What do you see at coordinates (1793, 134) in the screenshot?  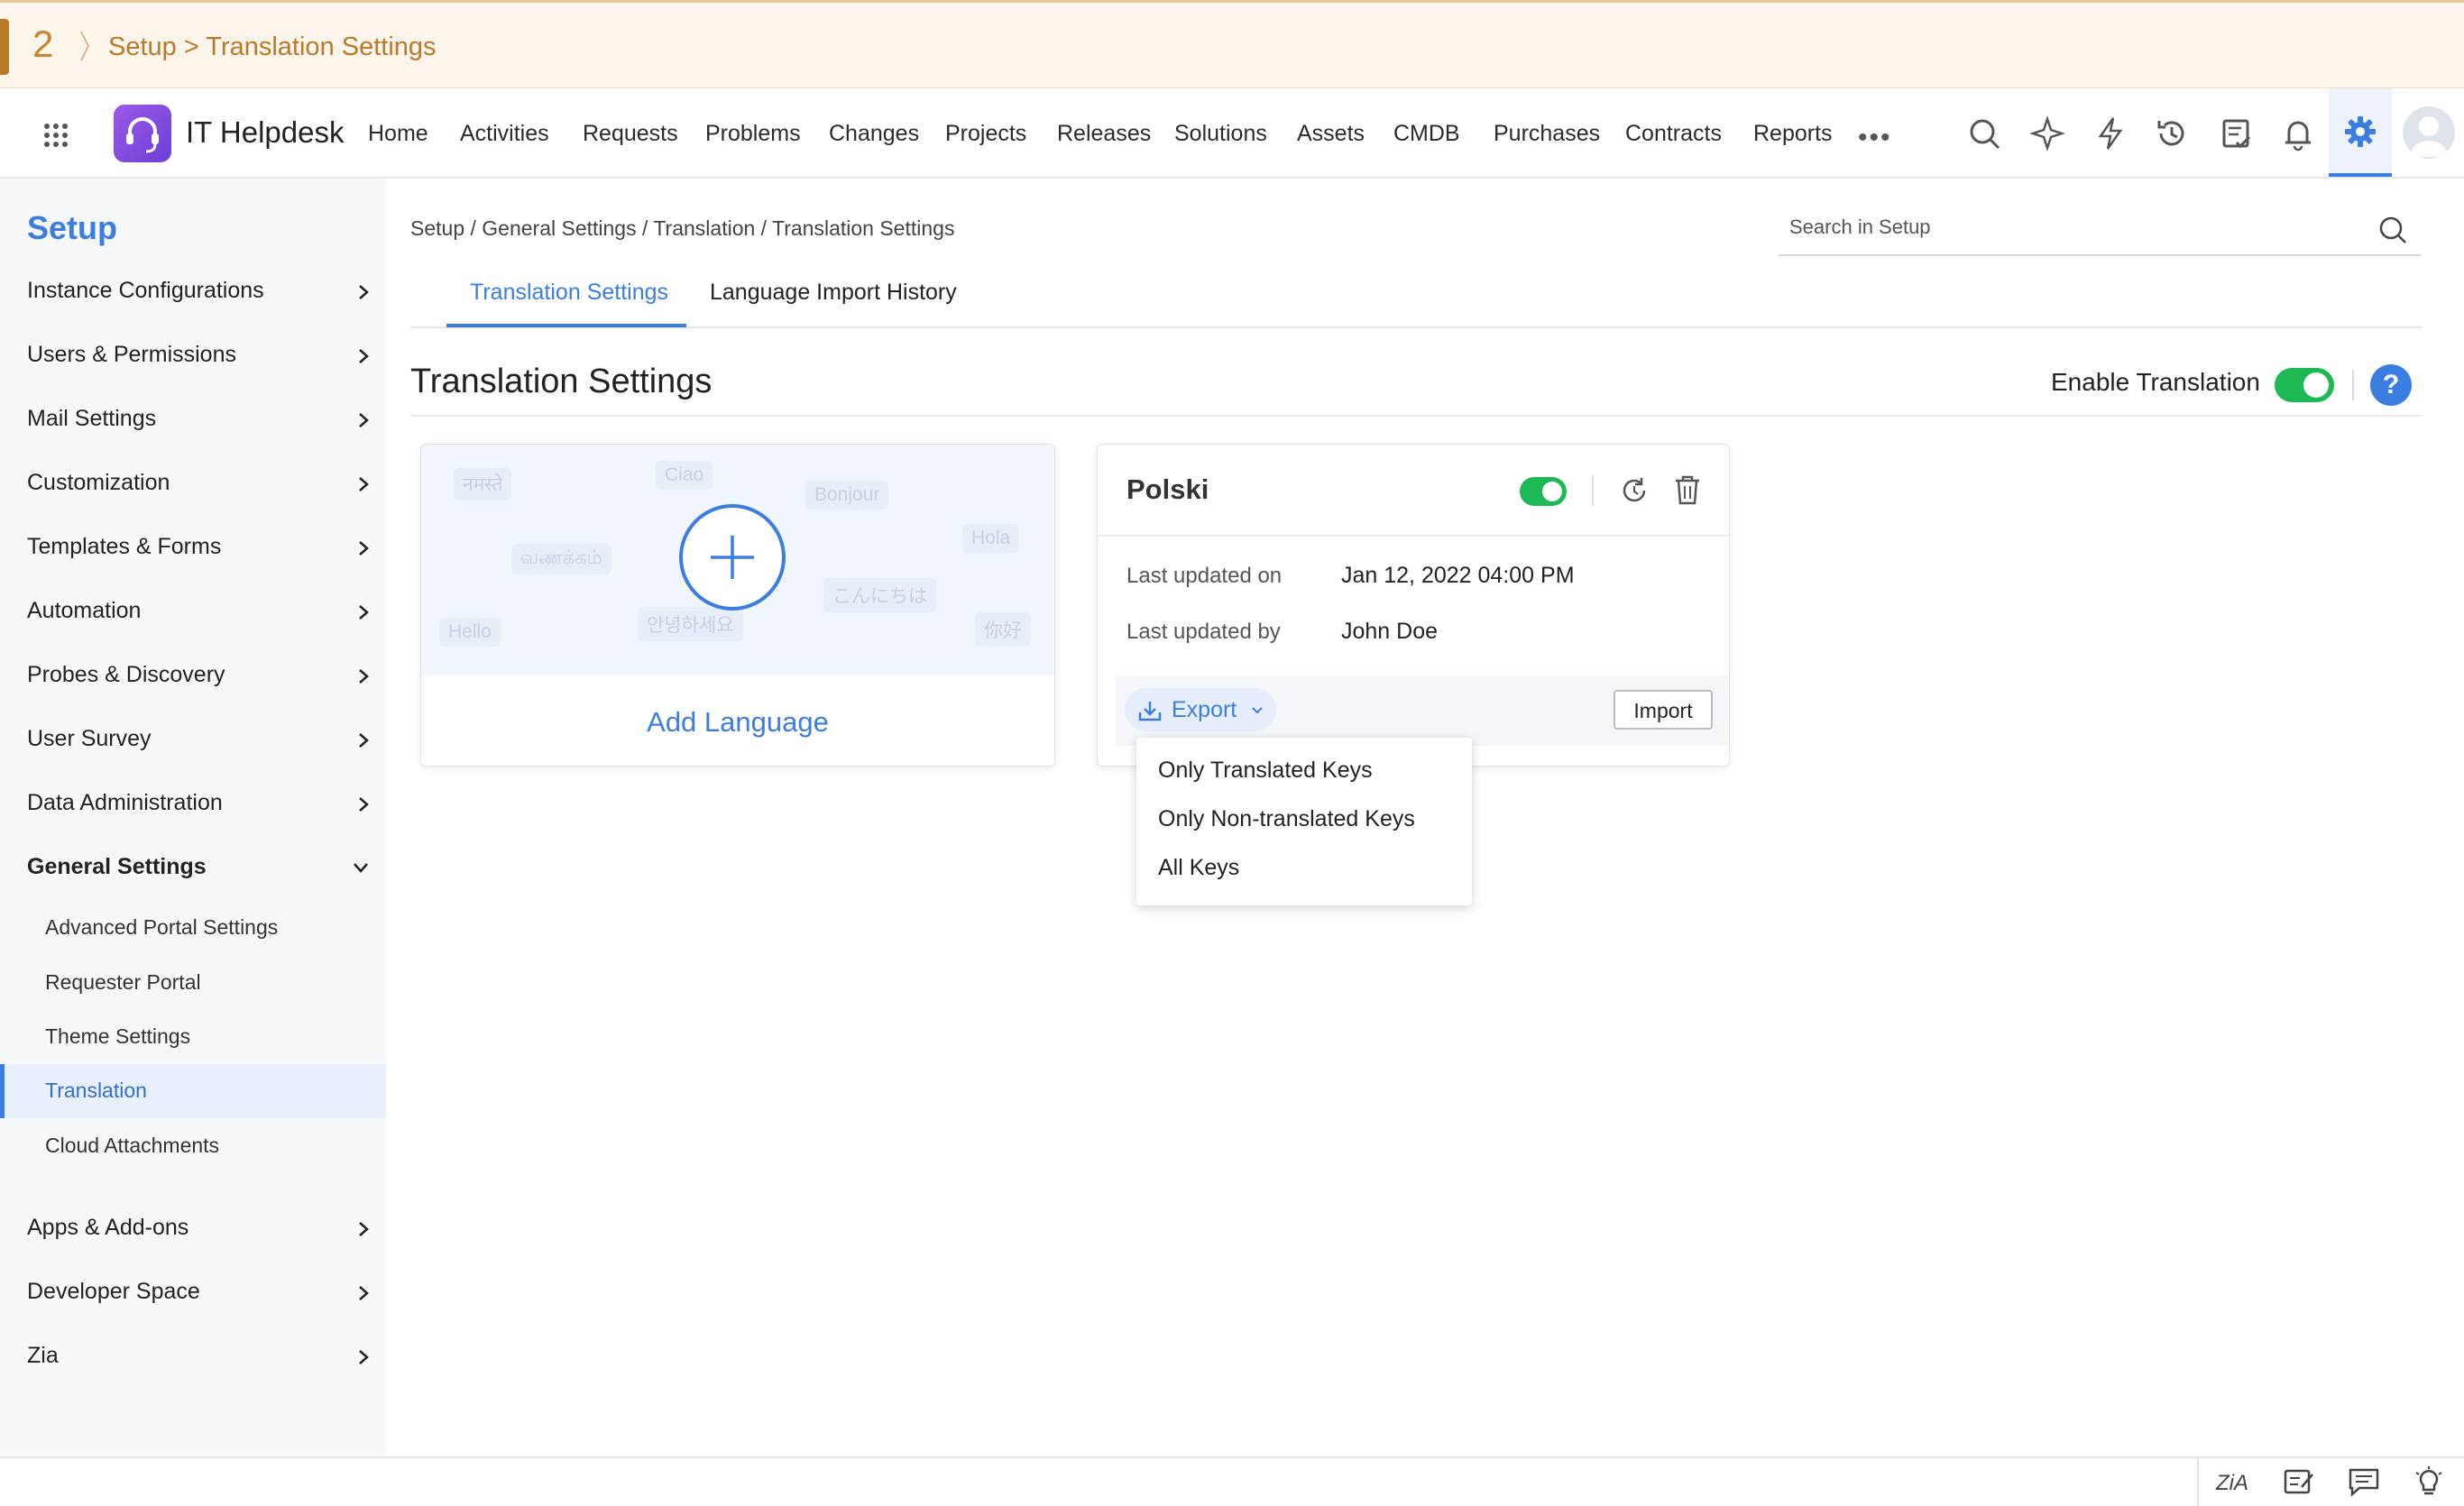 I see `nav-reports: Reports` at bounding box center [1793, 134].